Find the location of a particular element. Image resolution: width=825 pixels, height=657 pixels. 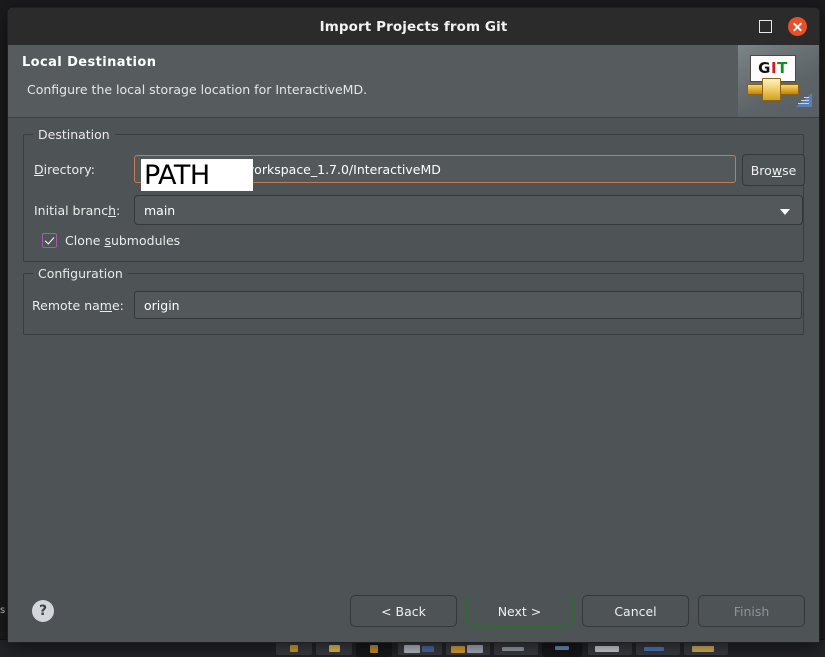

initial-branch-dropdown: main is located at coordinates (468, 210).